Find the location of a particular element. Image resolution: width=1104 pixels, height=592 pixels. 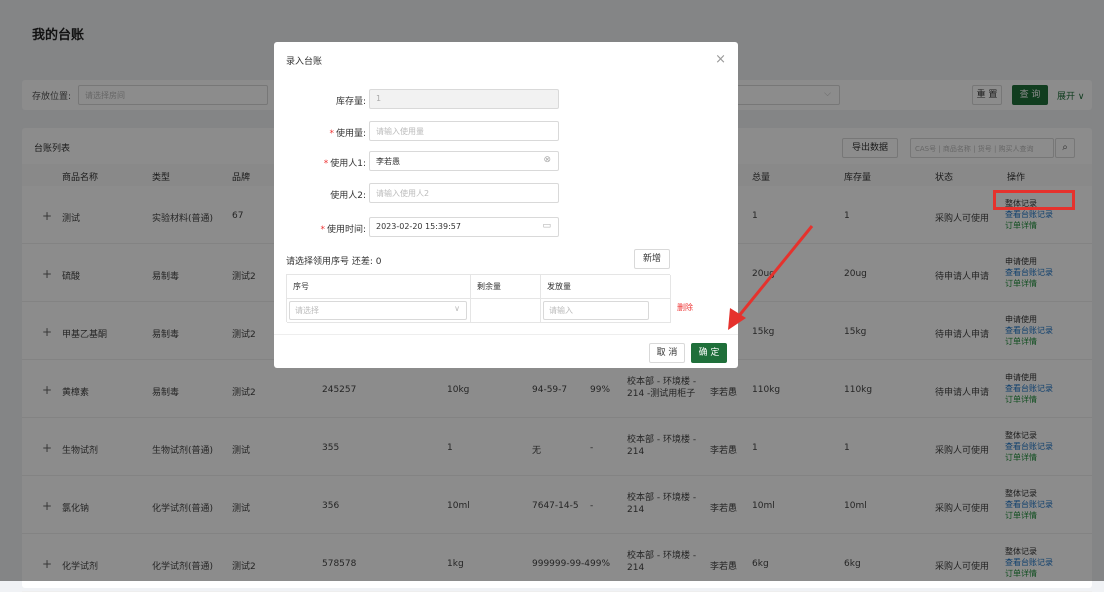

chevron-down-icon: ∨ is located at coordinates (457, 308).